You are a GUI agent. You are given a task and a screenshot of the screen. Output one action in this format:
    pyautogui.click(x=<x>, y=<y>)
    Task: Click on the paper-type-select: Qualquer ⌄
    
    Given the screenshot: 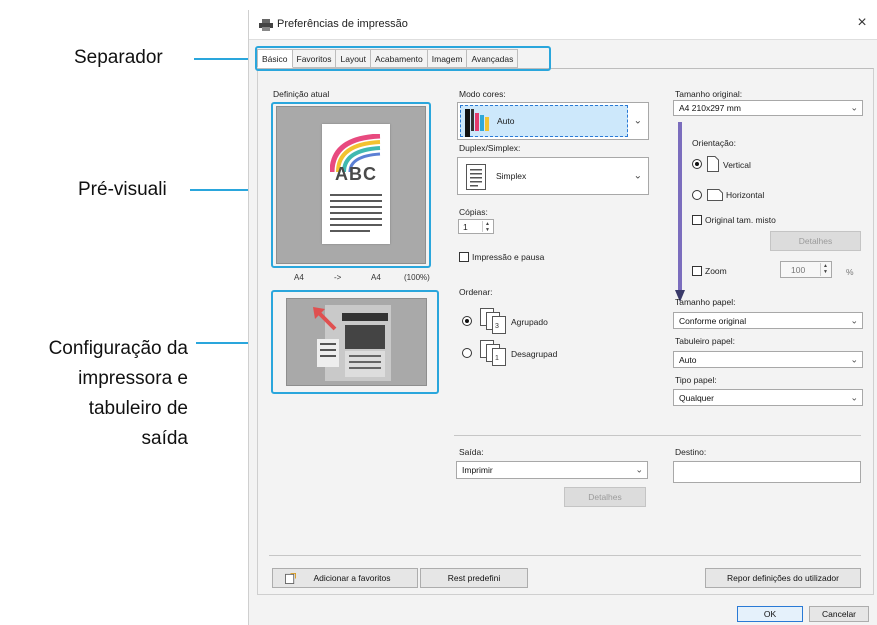 What is the action you would take?
    pyautogui.click(x=768, y=397)
    